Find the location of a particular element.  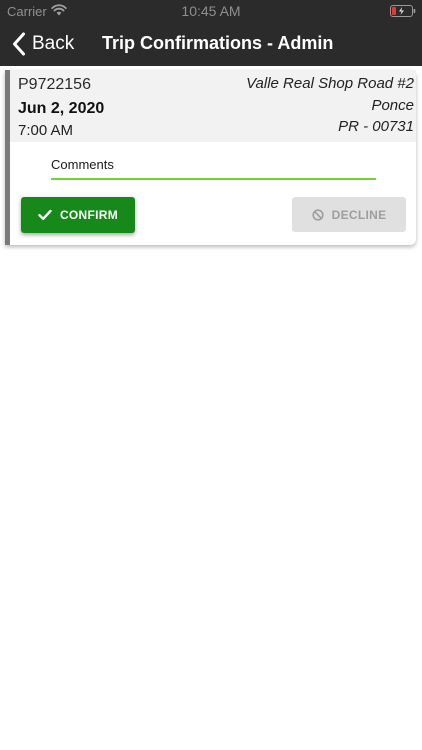

trip-id: P9722156 is located at coordinates (54, 84).